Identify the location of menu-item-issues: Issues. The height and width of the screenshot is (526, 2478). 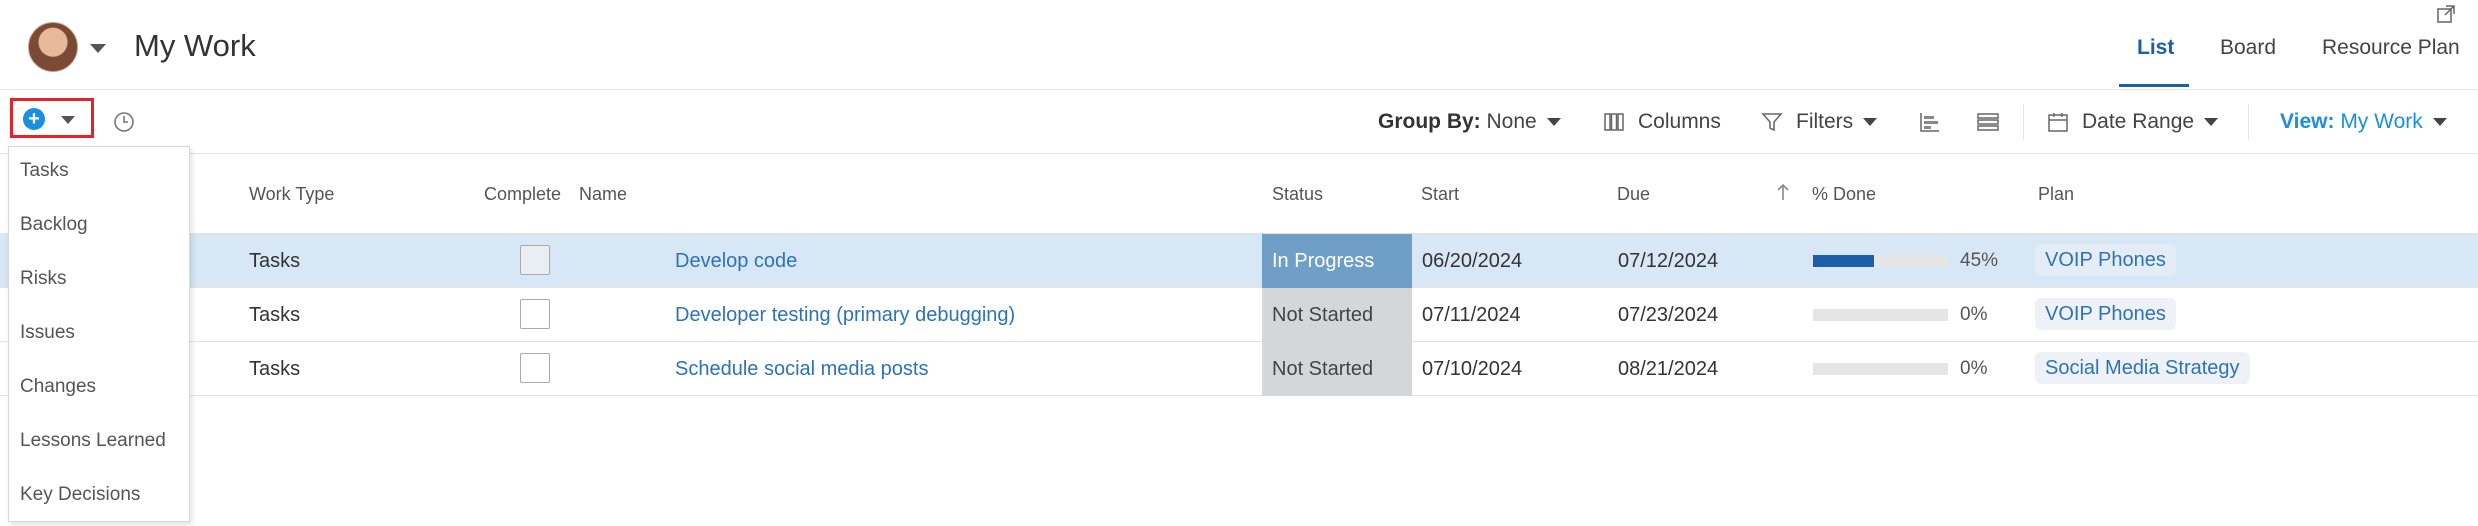
(47, 333).